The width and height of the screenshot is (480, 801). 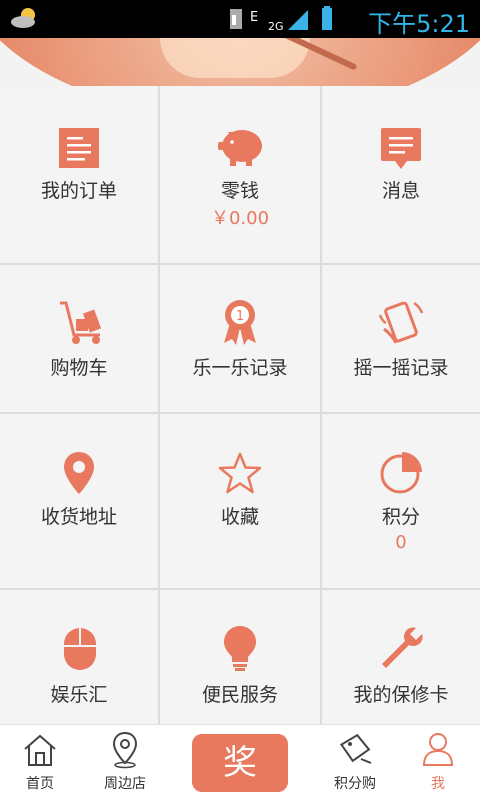 I want to click on mouse-icon, so click(x=80, y=649).